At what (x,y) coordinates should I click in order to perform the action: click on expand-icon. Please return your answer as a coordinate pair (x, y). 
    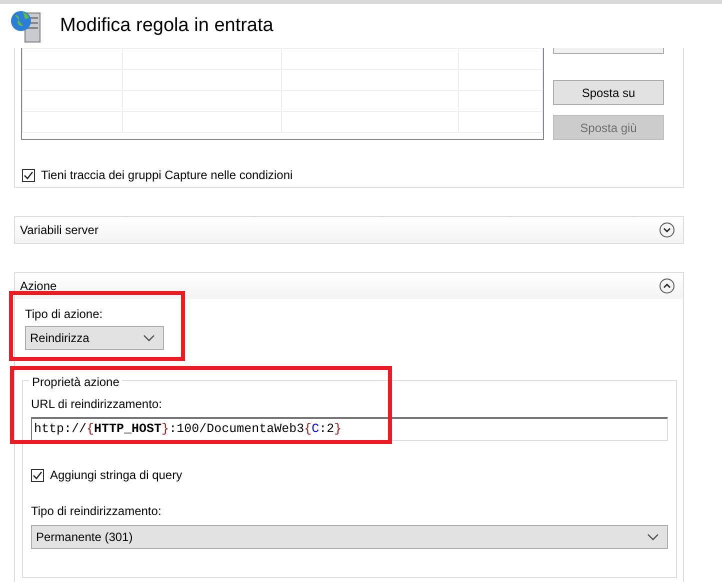
    Looking at the image, I should click on (667, 230).